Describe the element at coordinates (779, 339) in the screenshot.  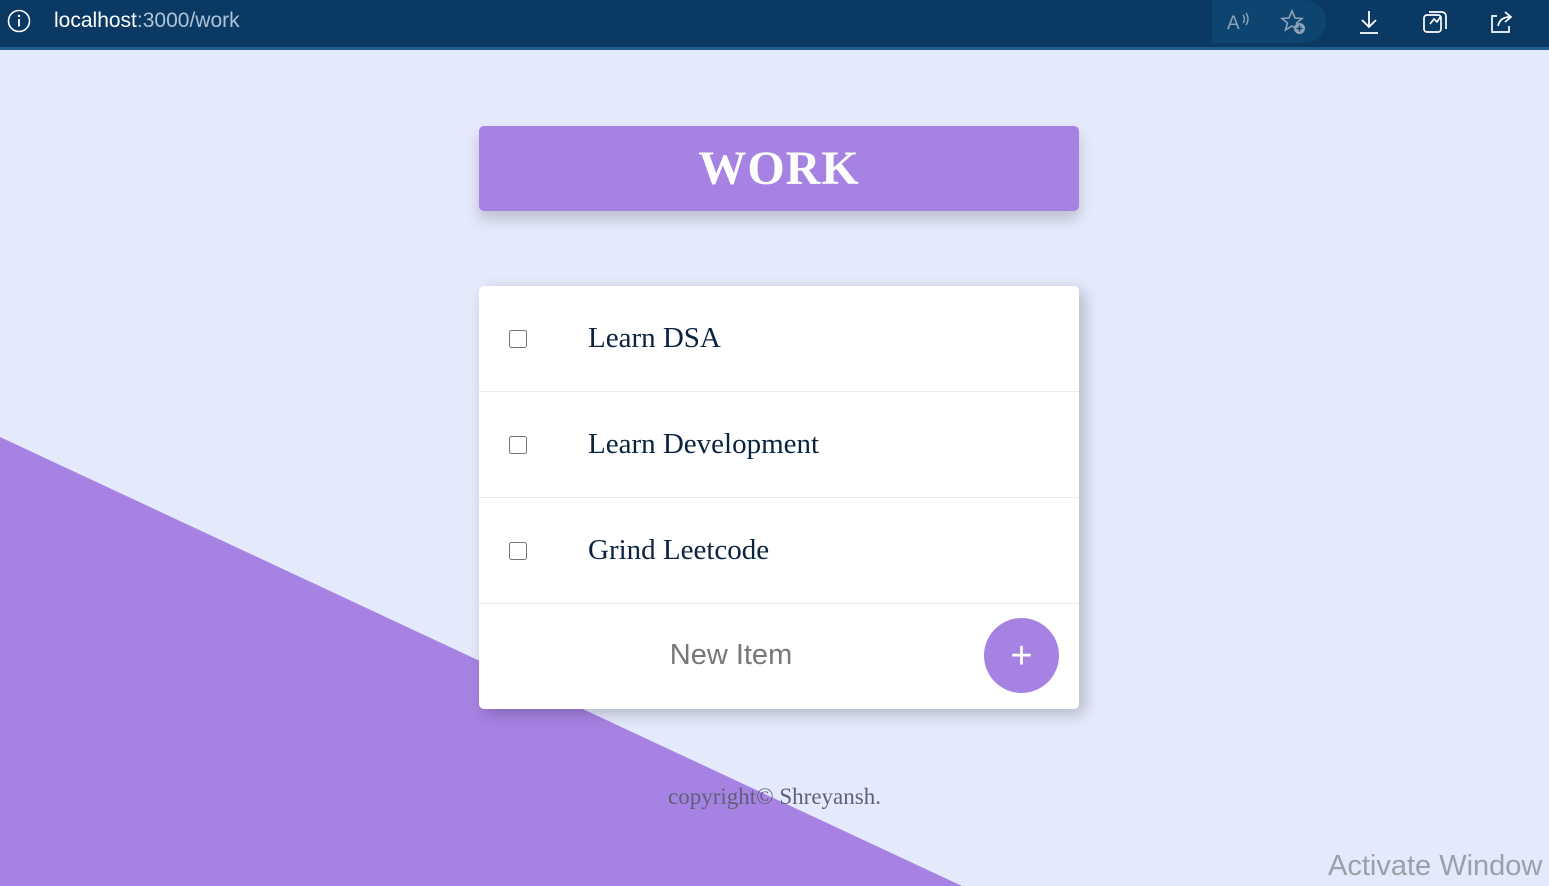
I see `list-item: Learn DSA` at that location.